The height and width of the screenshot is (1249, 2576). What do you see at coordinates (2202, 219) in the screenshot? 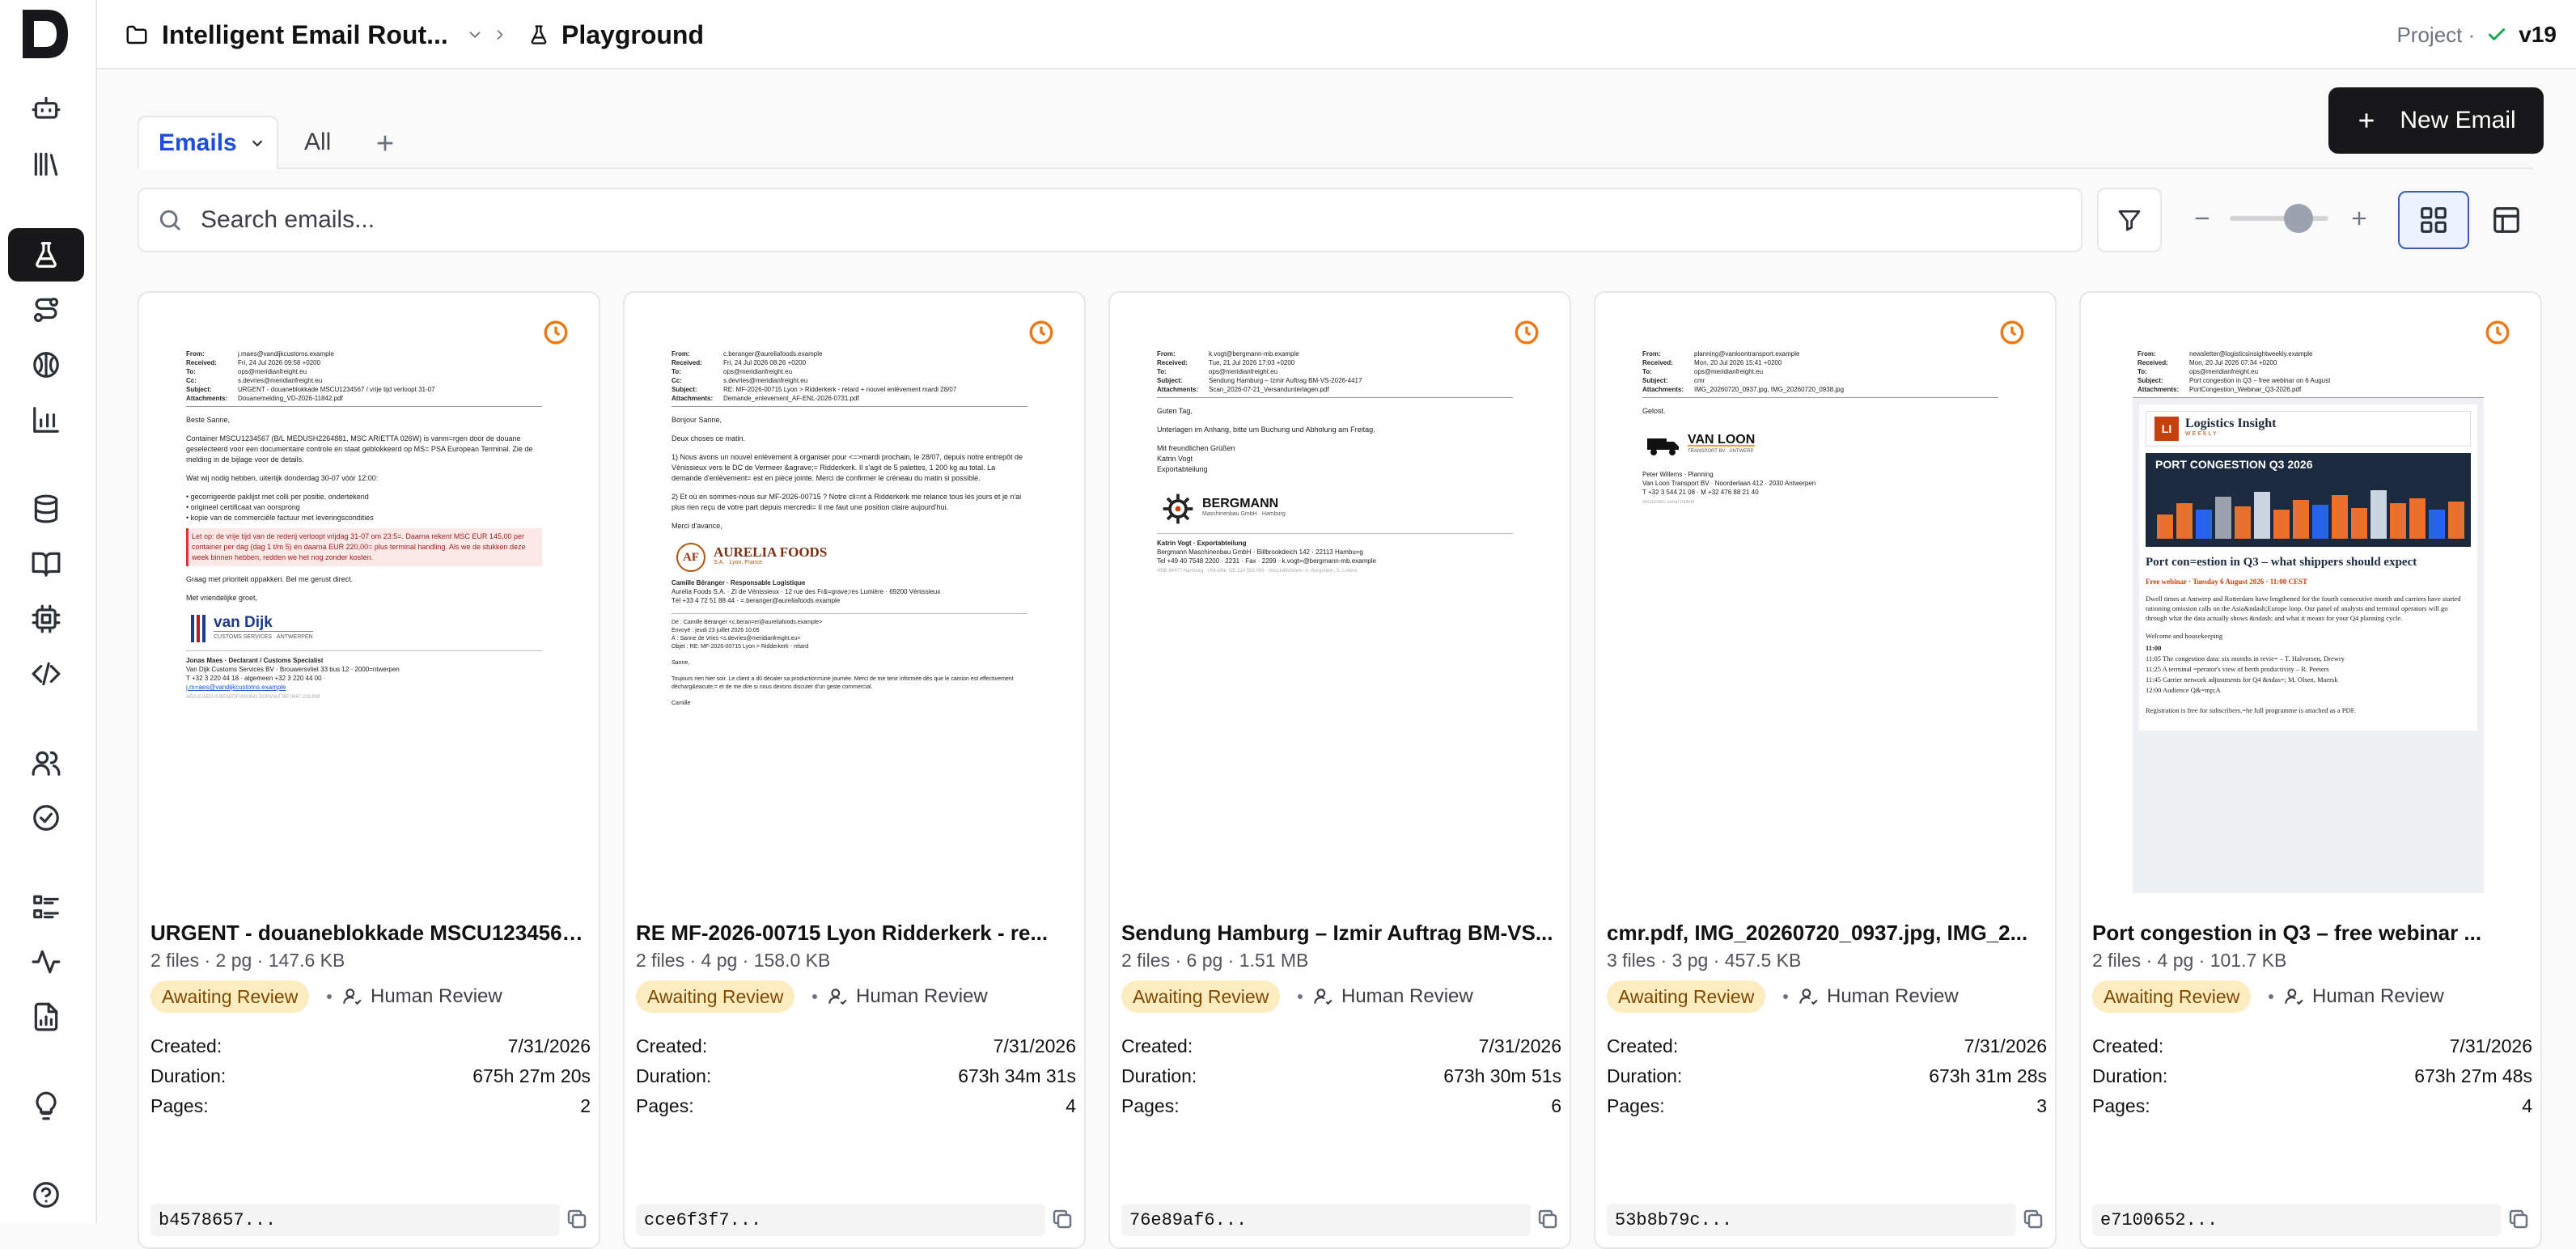
I see `zoom-out-icon` at bounding box center [2202, 219].